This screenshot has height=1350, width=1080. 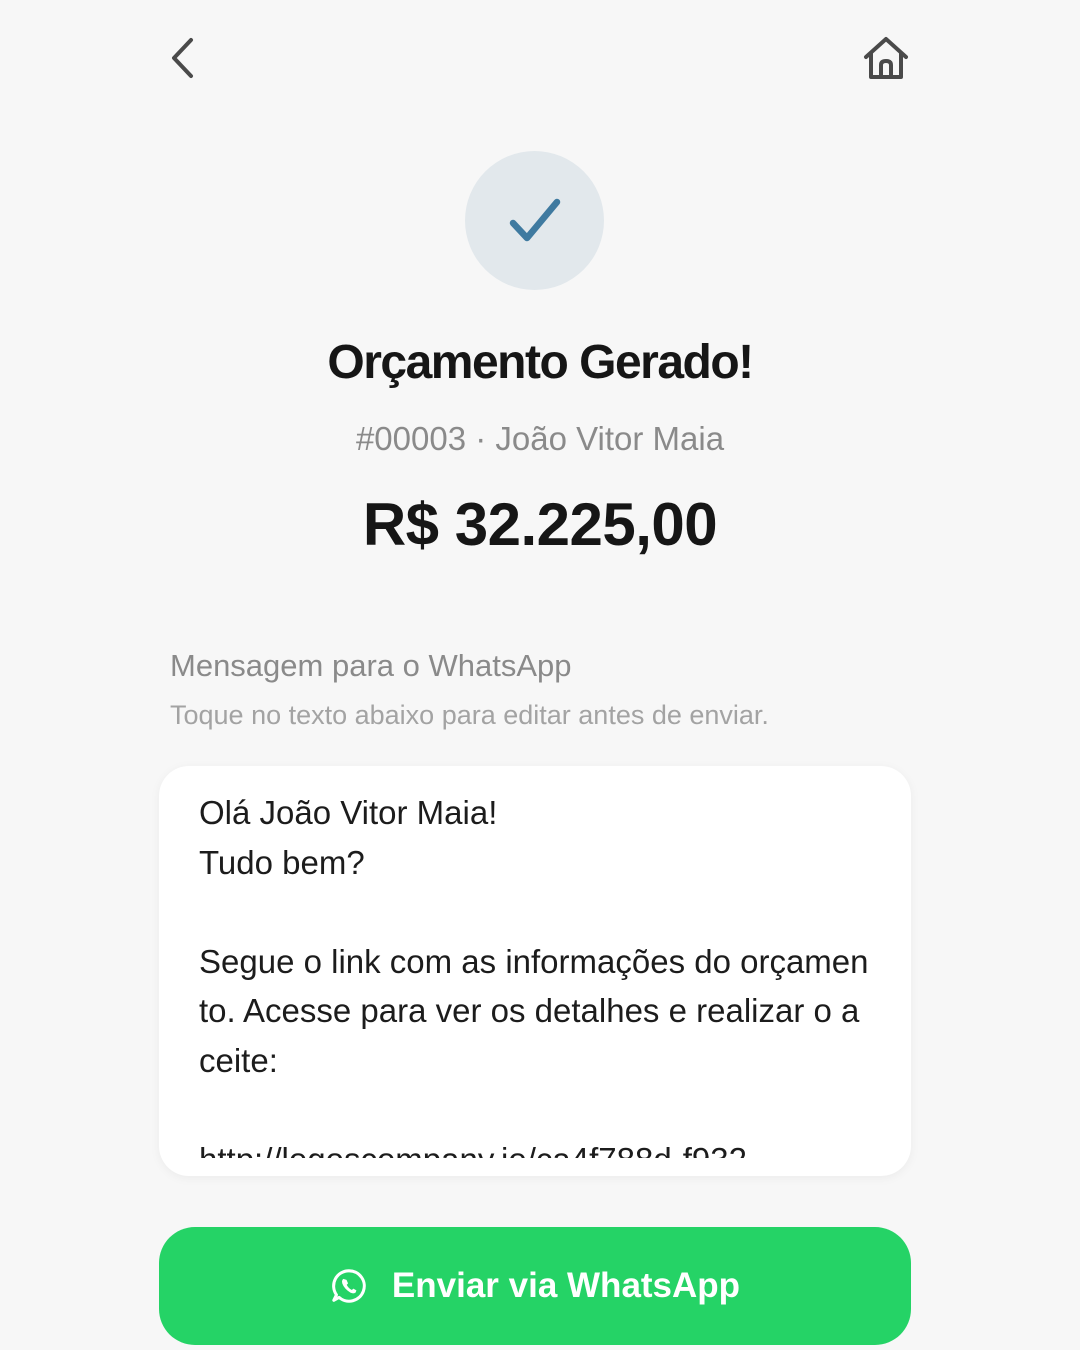 I want to click on quote-amount: R$ 32.225,00, so click(x=540, y=524).